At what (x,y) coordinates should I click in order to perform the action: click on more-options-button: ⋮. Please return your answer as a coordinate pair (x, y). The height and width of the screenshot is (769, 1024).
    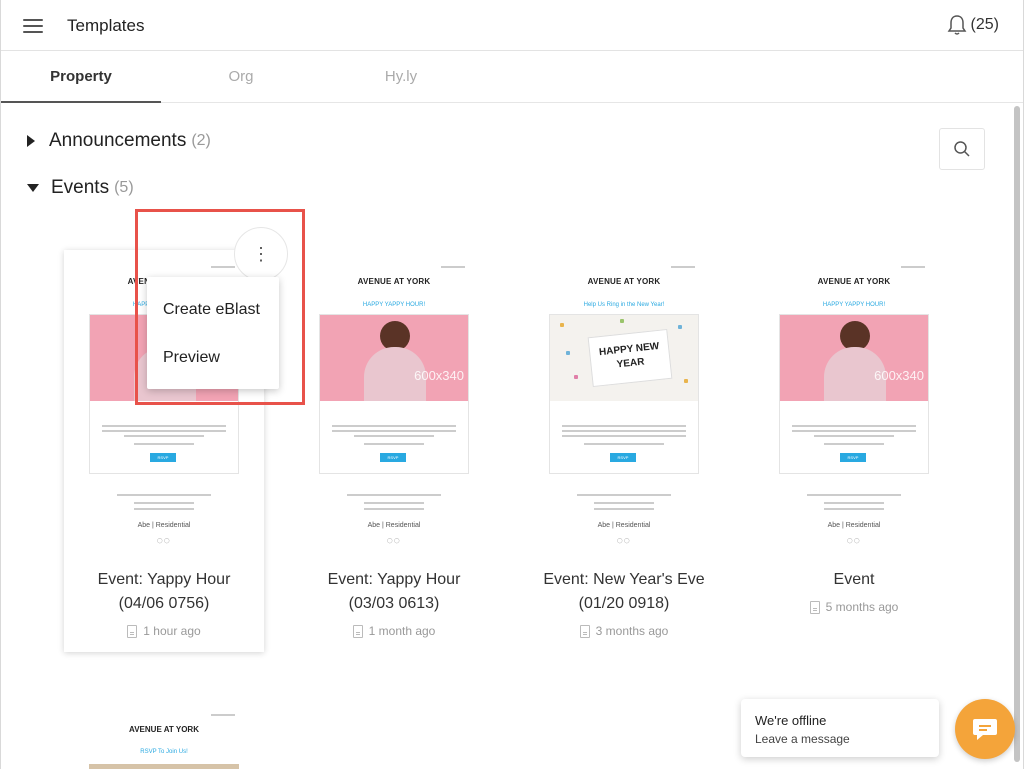
    Looking at the image, I should click on (261, 254).